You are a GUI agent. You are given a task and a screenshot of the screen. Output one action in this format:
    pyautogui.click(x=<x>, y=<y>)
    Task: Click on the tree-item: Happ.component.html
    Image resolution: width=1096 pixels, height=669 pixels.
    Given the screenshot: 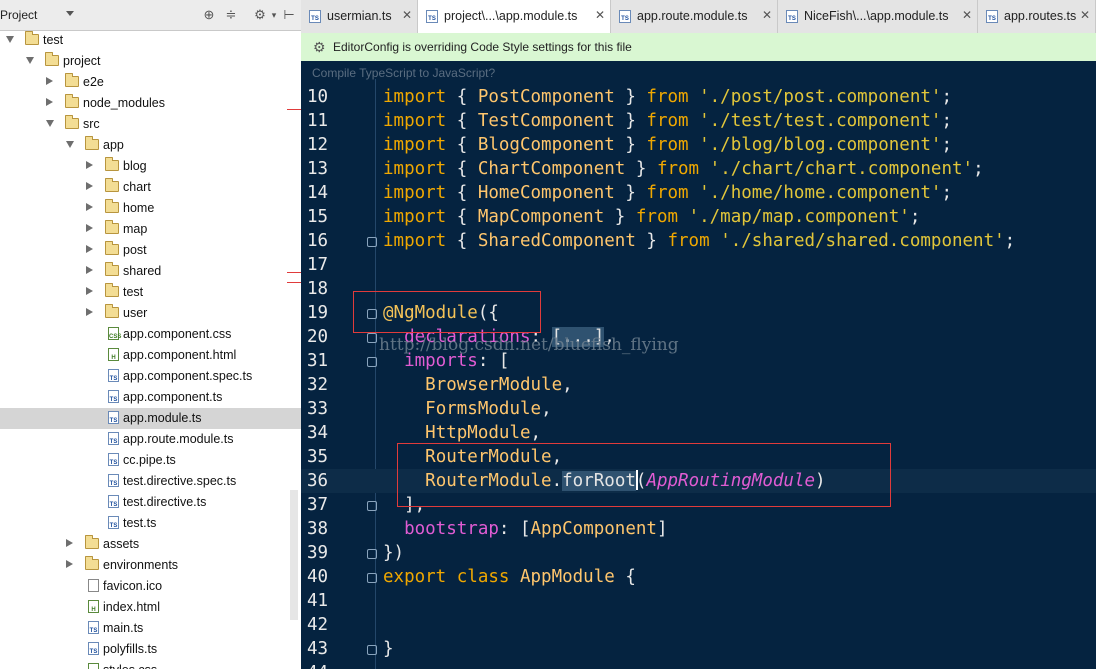 What is the action you would take?
    pyautogui.click(x=150, y=355)
    